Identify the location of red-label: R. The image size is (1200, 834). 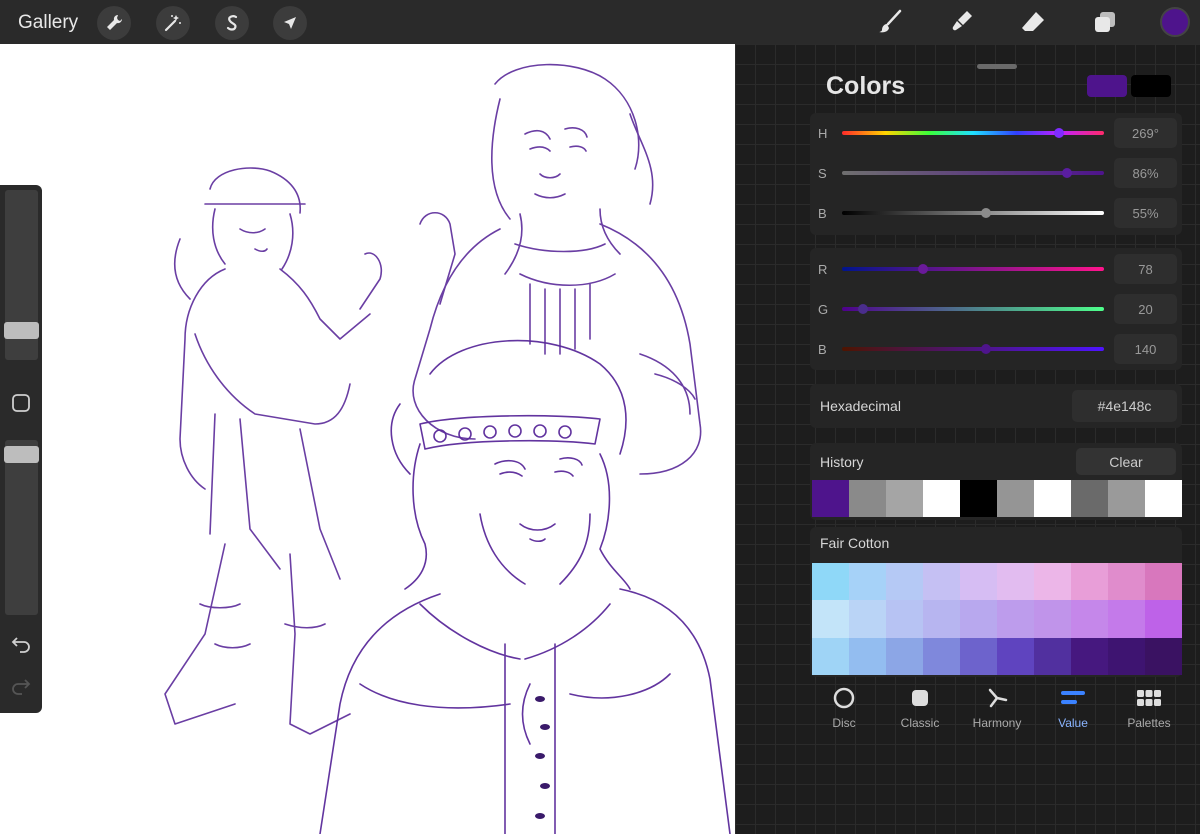
(823, 269).